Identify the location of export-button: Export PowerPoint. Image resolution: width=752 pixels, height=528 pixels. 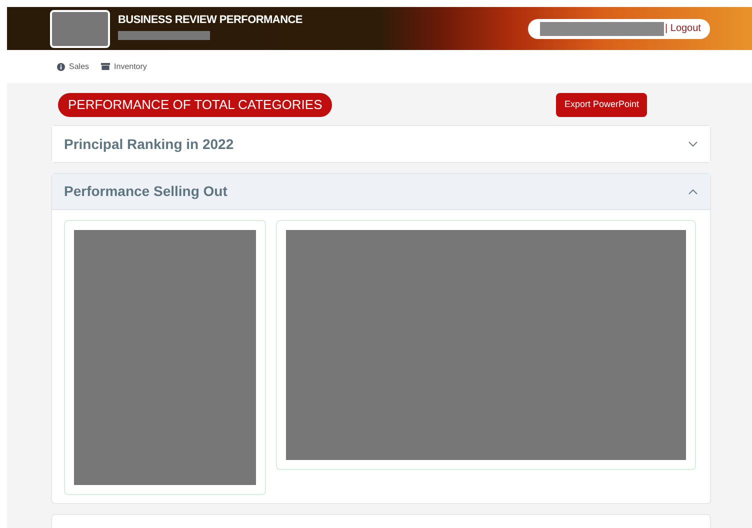
(601, 105).